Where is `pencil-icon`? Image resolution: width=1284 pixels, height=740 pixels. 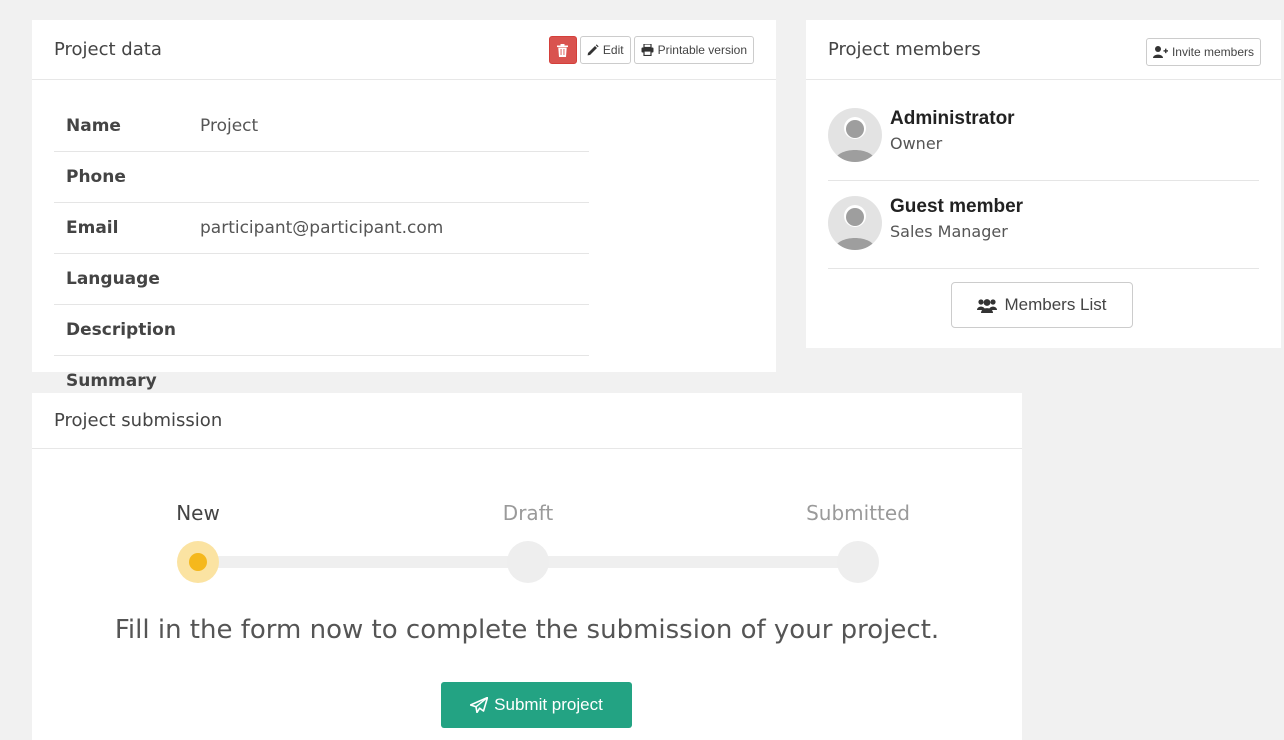
pencil-icon is located at coordinates (593, 50).